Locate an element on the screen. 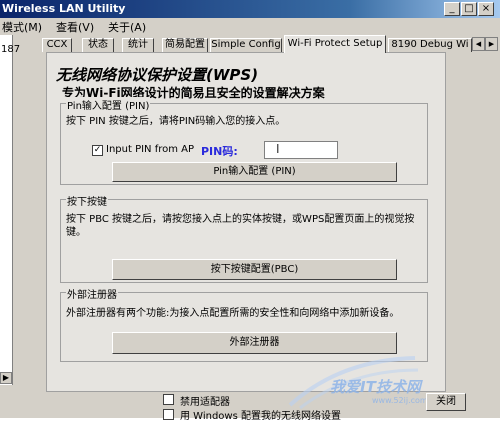 The width and height of the screenshot is (500, 422). menu-about: 关于(A) is located at coordinates (127, 27).